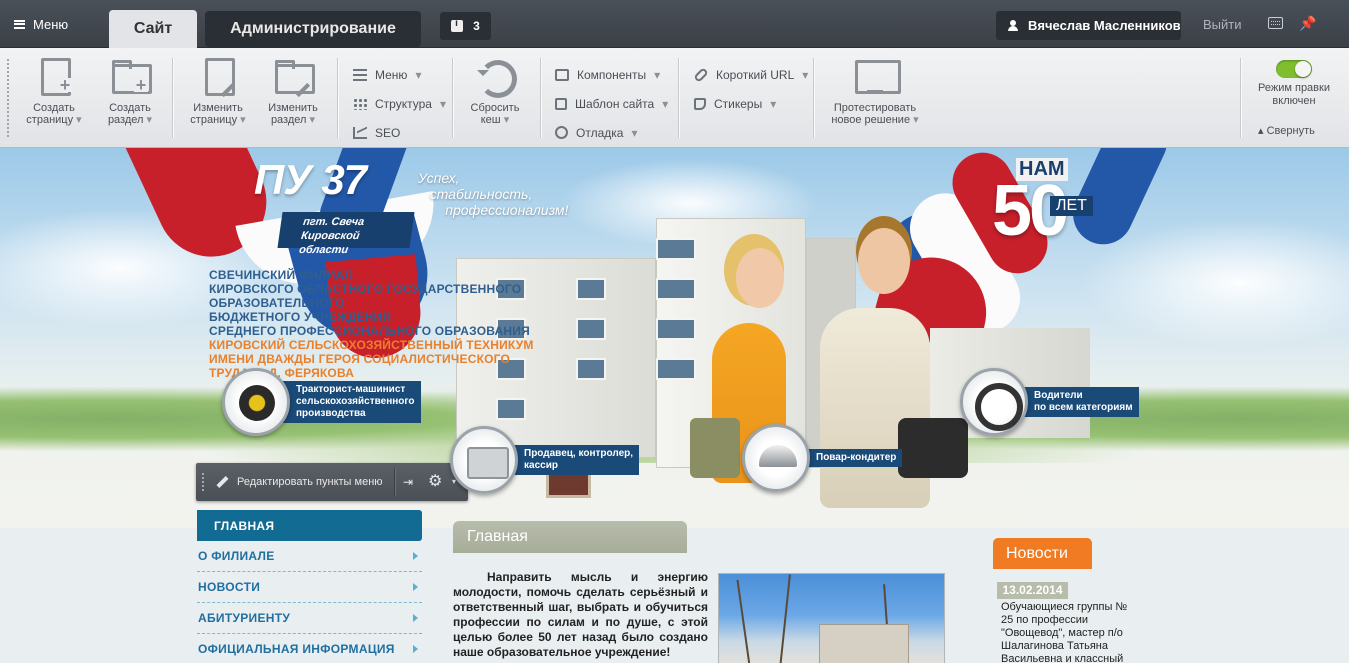 The image size is (1349, 663). What do you see at coordinates (600, 132) in the screenshot?
I see `debug-dropdown-label: Отладка` at bounding box center [600, 132].